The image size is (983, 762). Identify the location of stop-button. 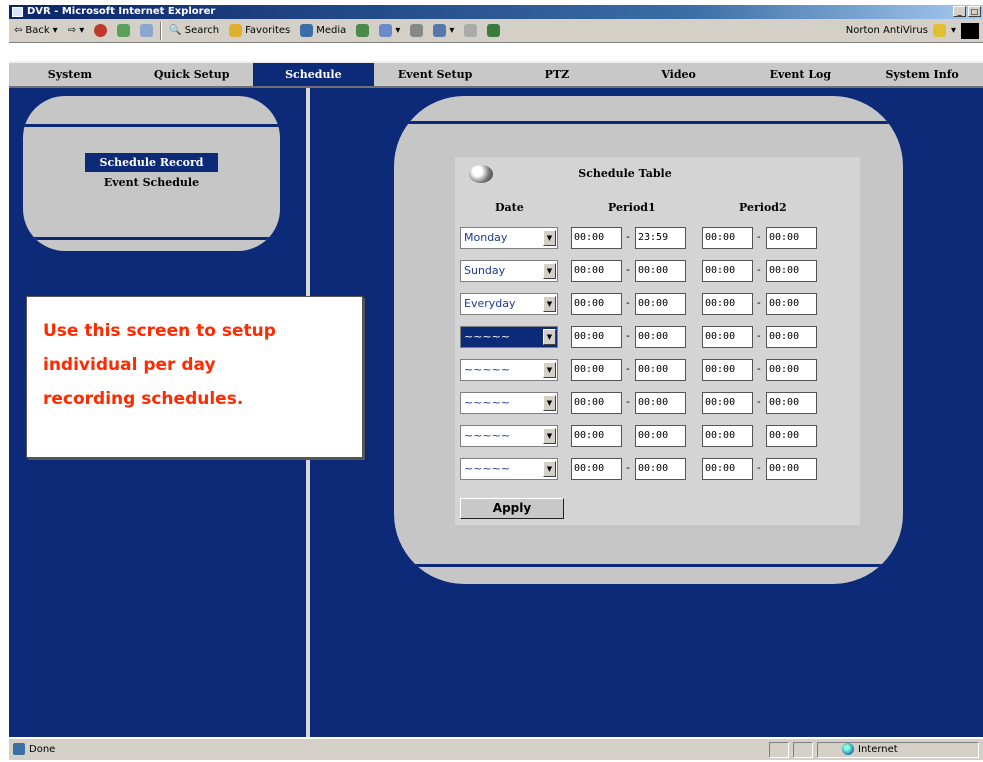
(100, 31).